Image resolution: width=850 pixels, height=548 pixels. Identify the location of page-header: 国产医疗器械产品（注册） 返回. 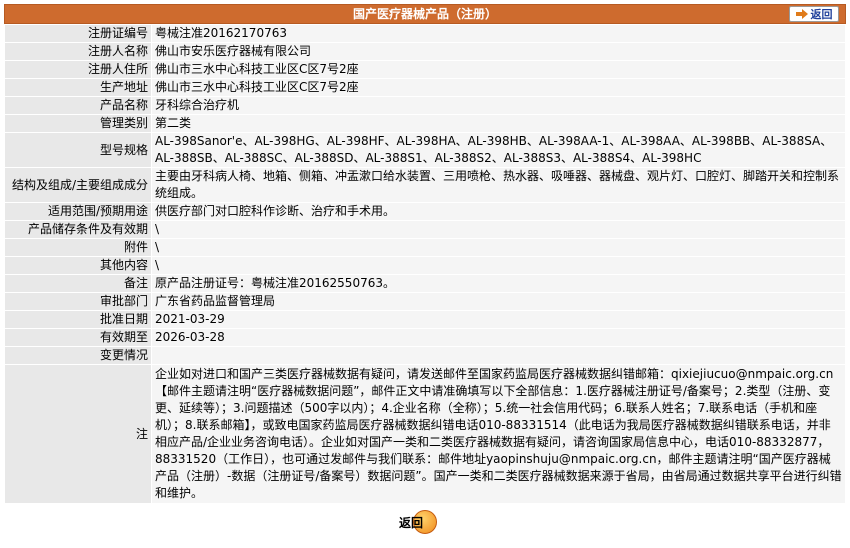
(425, 14).